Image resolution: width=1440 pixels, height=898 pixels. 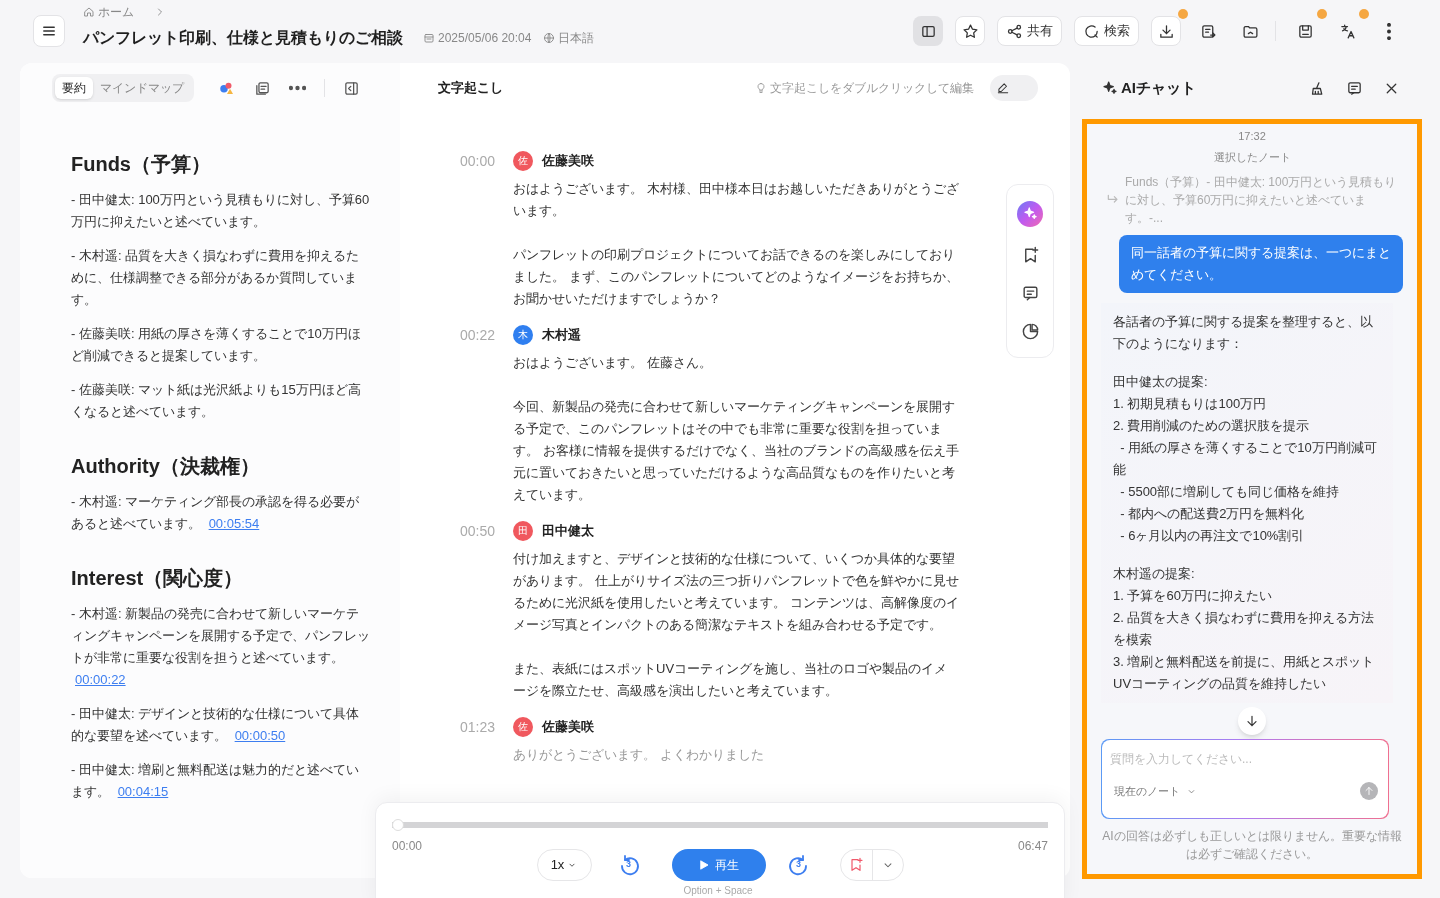 What do you see at coordinates (1354, 88) in the screenshot?
I see `new-note-icon` at bounding box center [1354, 88].